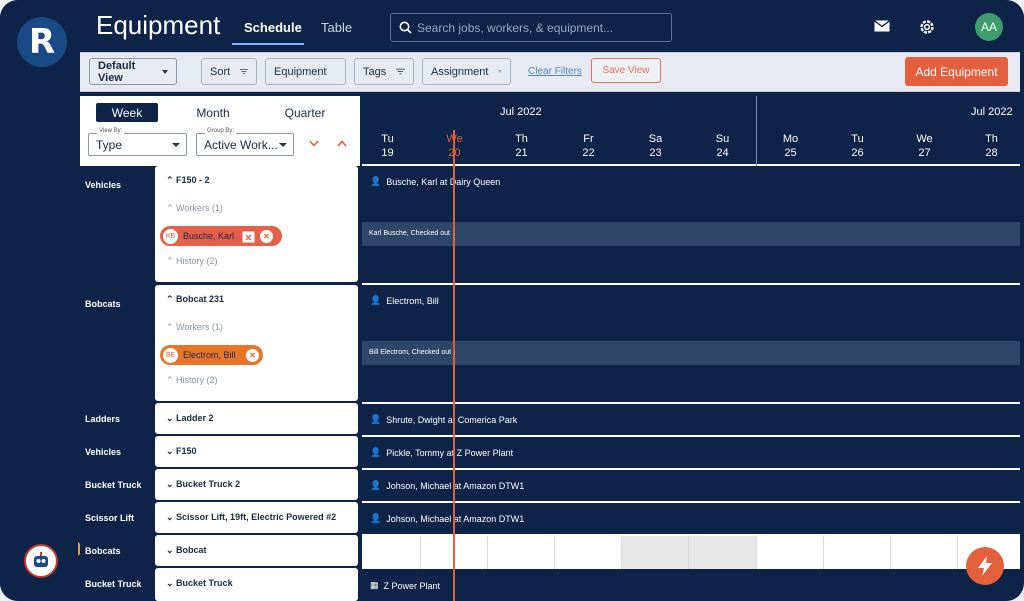 The image size is (1024, 601). I want to click on assignment-event: 👤 Pickle, Tommy at Z Power Plant, so click(441, 452).